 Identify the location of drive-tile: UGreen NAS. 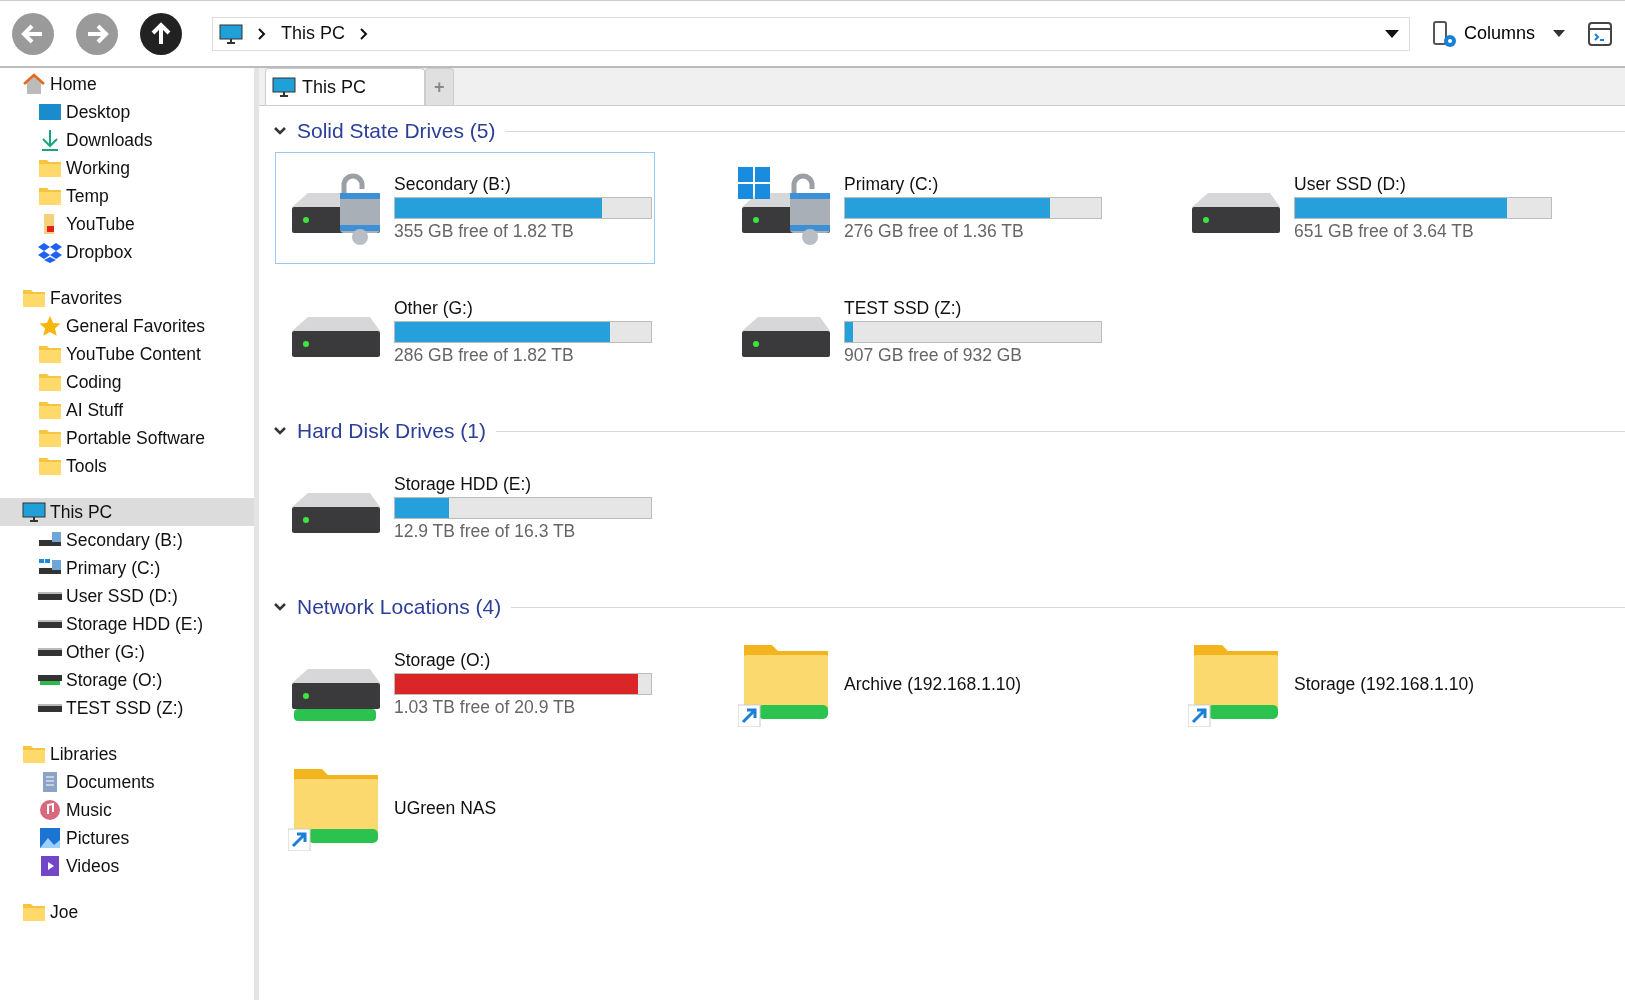
(465, 808).